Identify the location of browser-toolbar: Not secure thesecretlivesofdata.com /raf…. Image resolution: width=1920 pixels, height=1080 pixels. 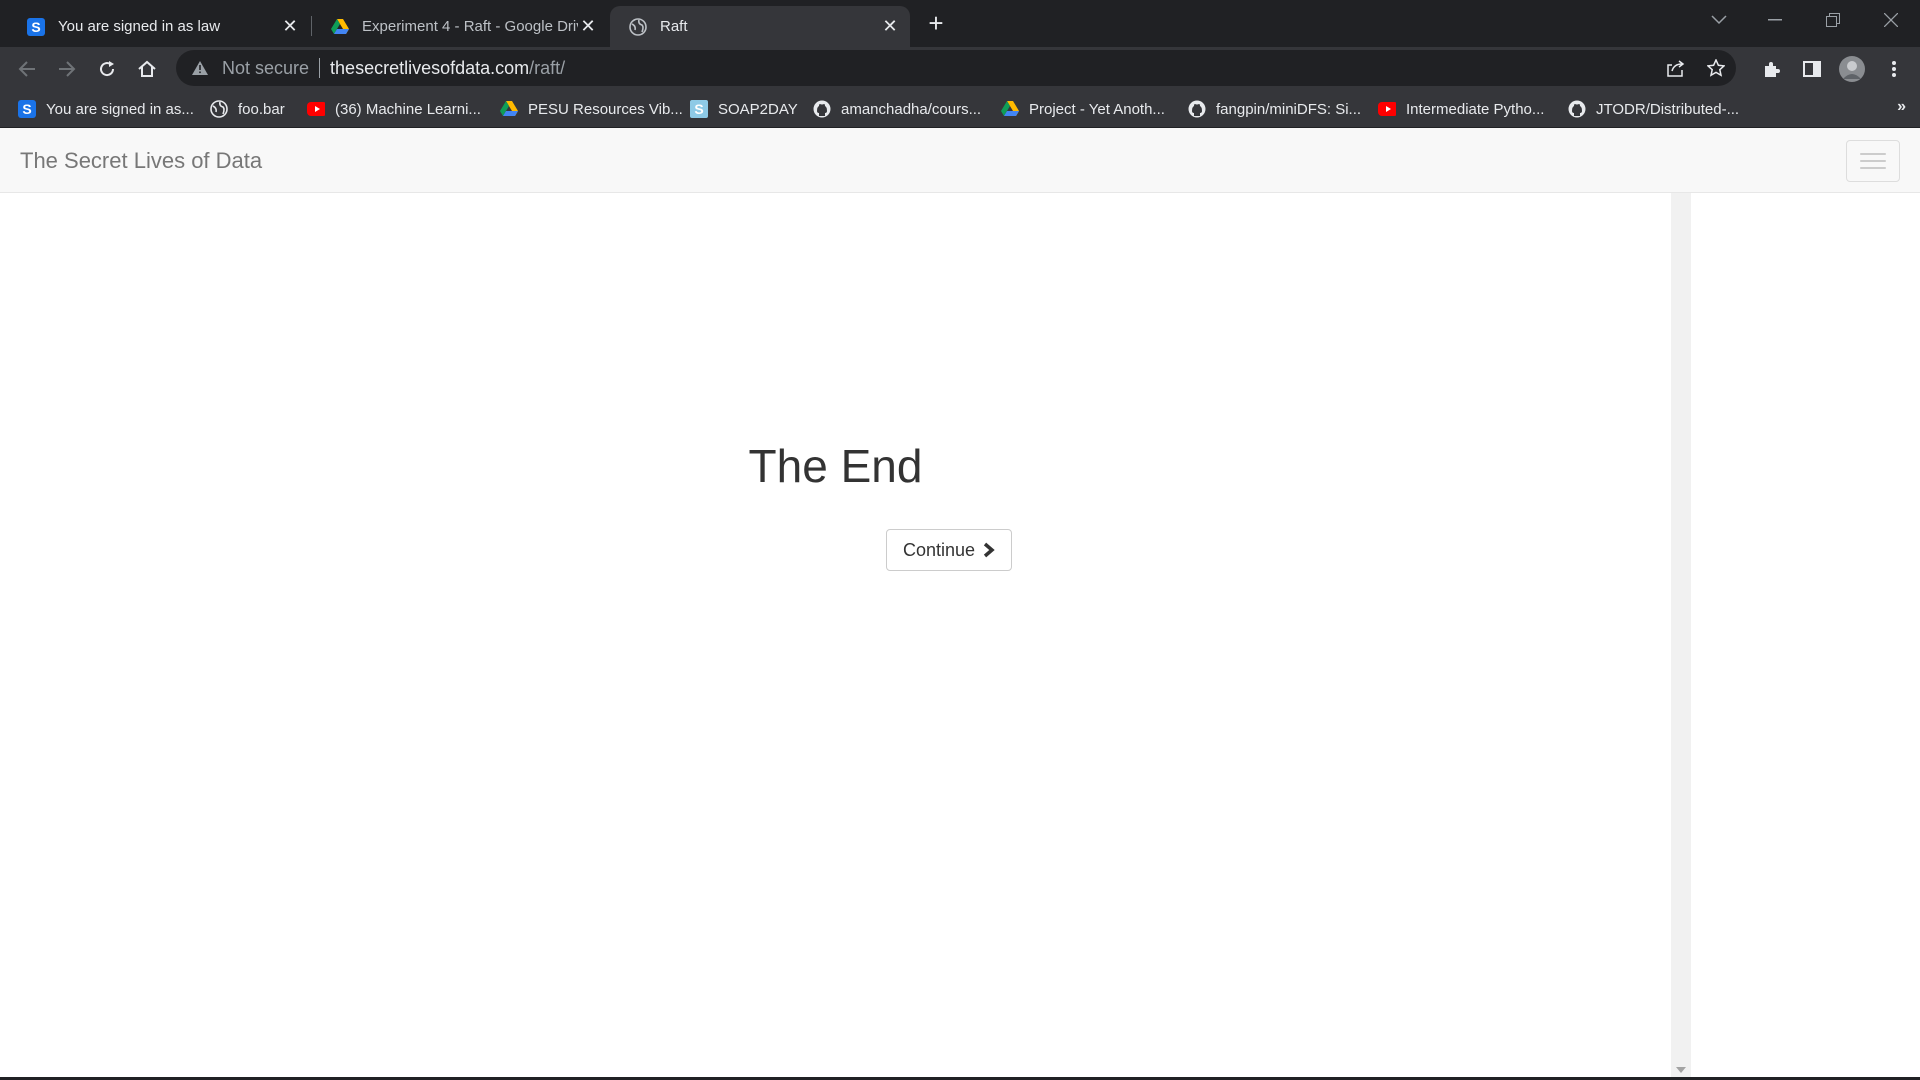
(960, 68).